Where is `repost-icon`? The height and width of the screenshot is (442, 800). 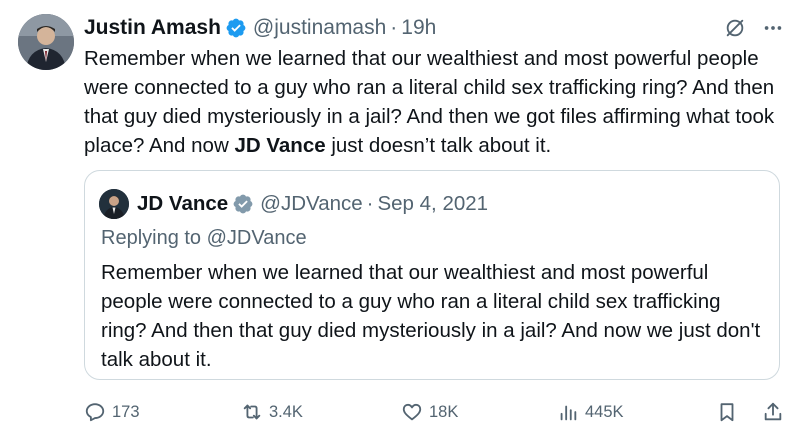
repost-icon is located at coordinates (255, 412).